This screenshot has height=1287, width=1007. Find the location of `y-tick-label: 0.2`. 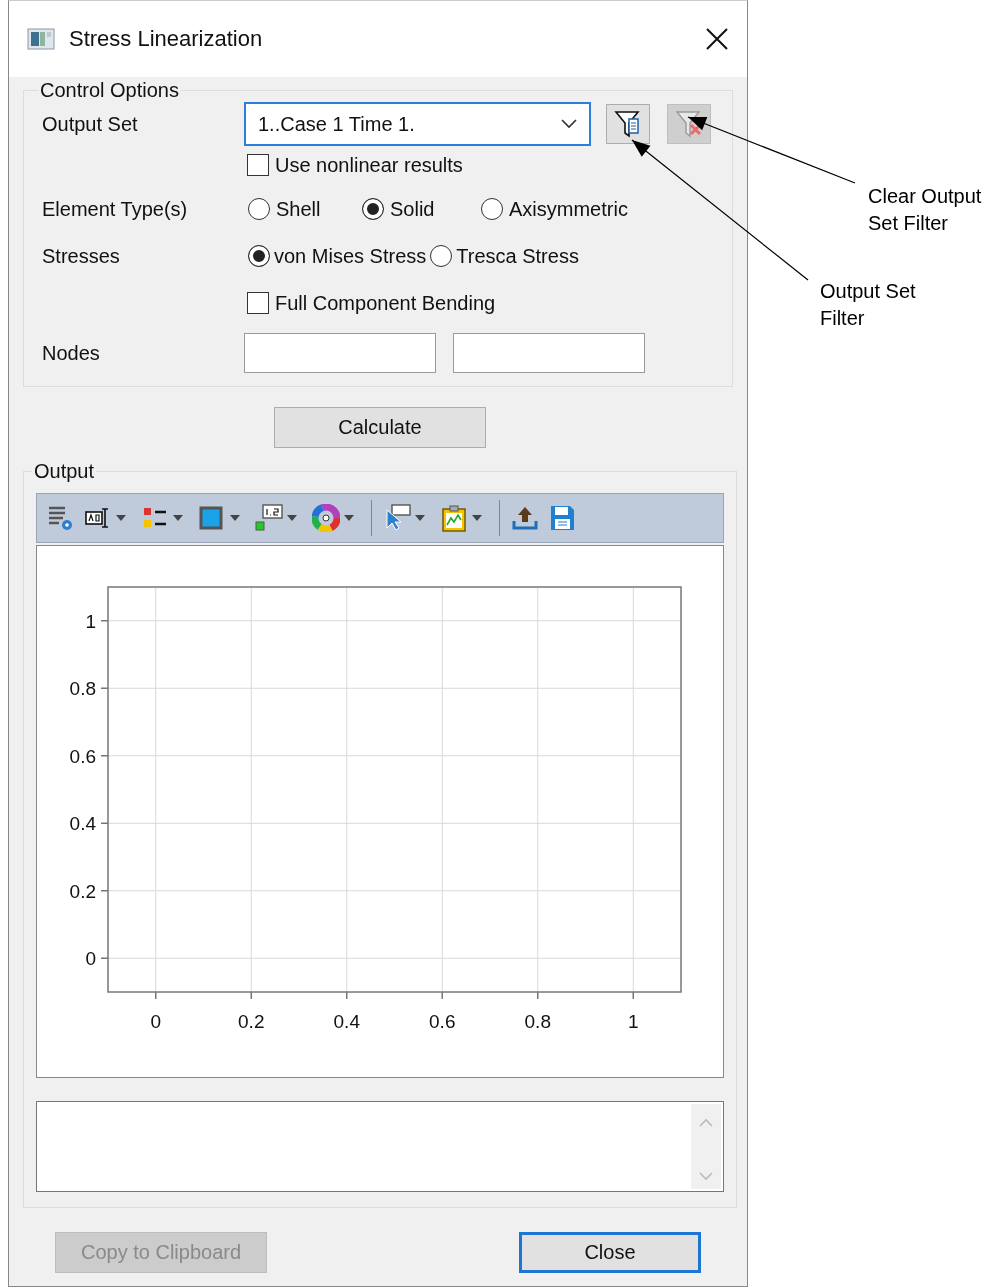

y-tick-label: 0.2 is located at coordinates (82, 891).